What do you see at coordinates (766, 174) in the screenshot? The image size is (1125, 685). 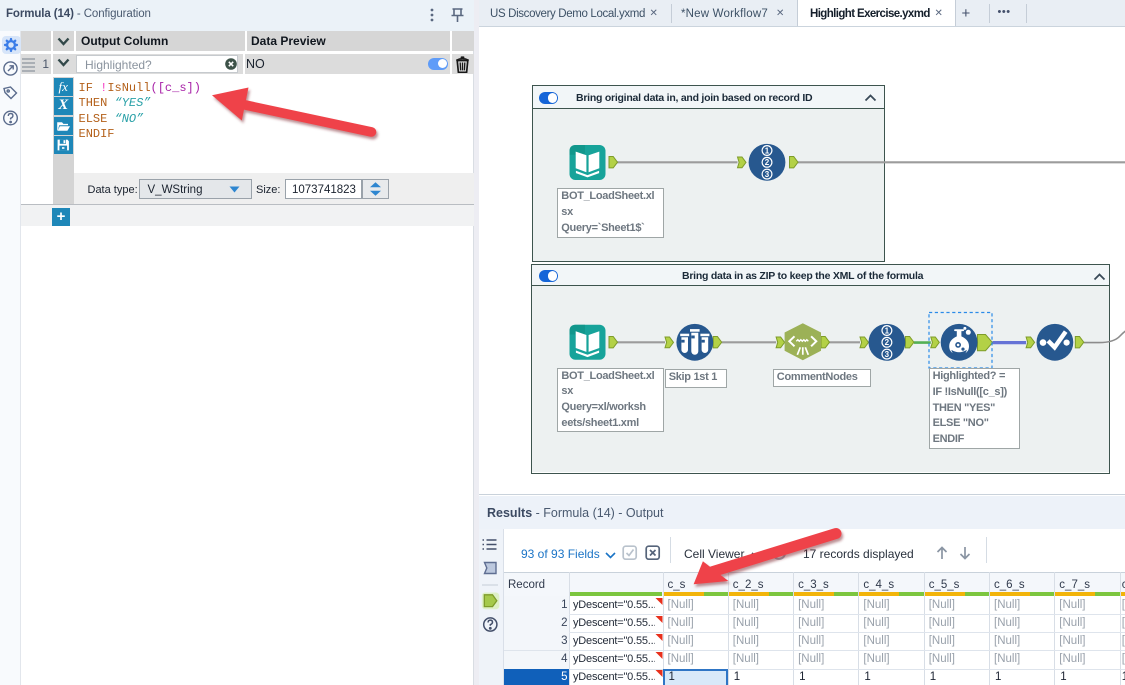 I see `svg-text: 3` at bounding box center [766, 174].